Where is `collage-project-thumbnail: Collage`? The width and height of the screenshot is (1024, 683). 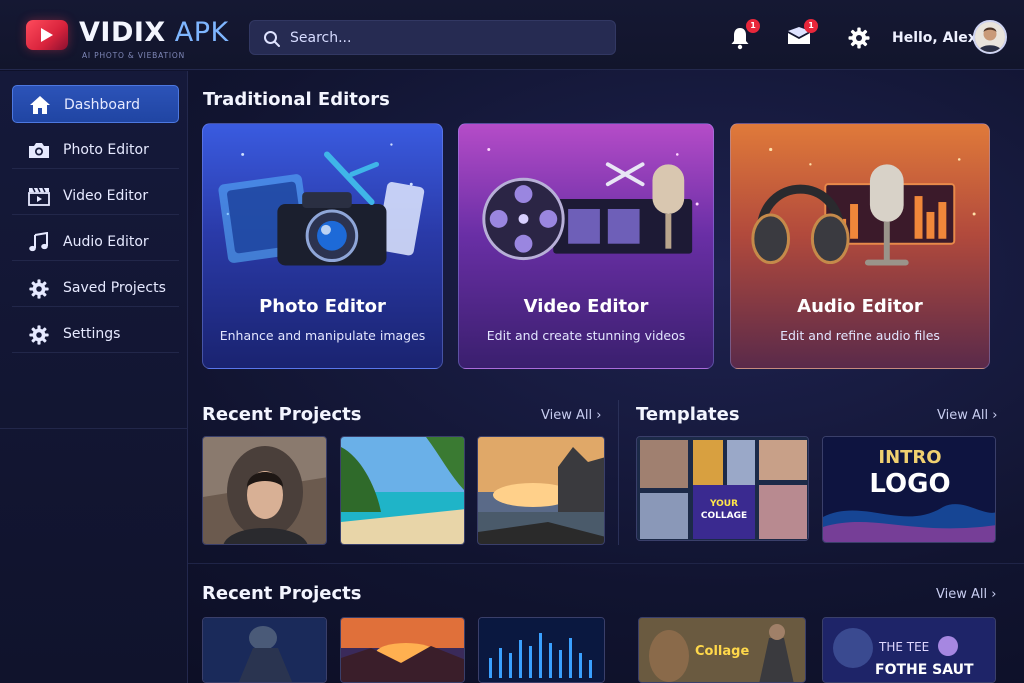 collage-project-thumbnail: Collage is located at coordinates (722, 650).